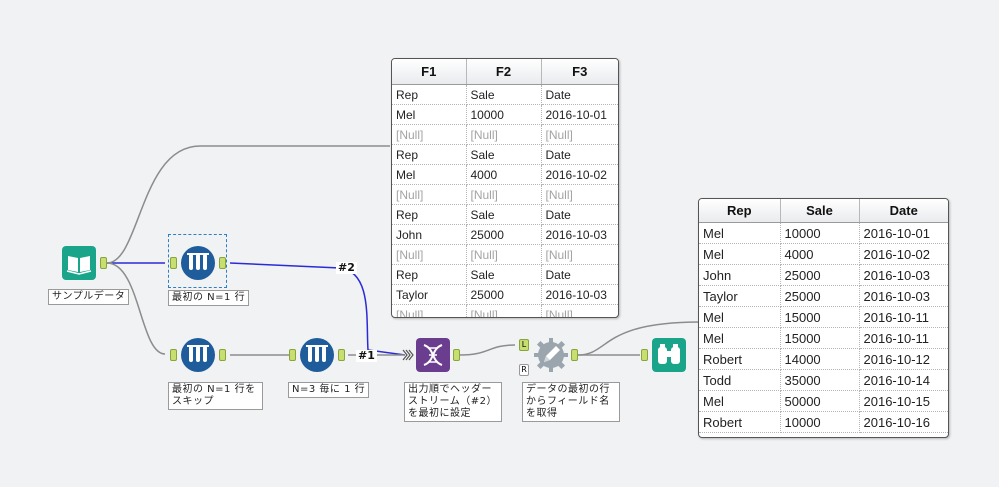 This screenshot has width=999, height=487. What do you see at coordinates (408, 355) in the screenshot?
I see `union-multi-input-anchor` at bounding box center [408, 355].